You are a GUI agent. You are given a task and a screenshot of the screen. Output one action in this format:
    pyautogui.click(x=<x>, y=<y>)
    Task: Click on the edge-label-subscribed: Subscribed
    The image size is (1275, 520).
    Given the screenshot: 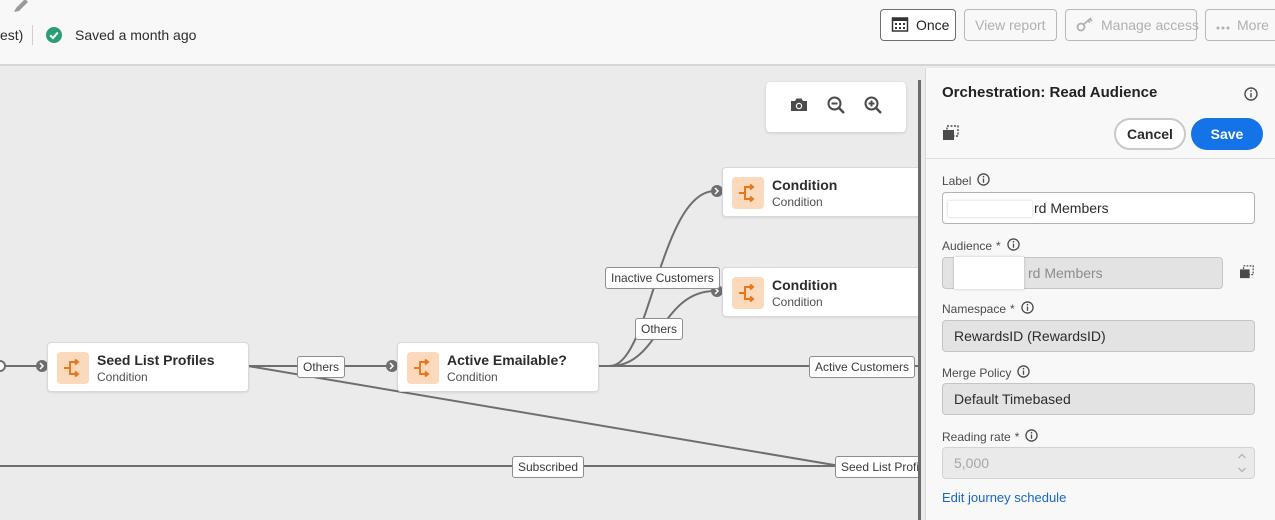 What is the action you would take?
    pyautogui.click(x=548, y=467)
    